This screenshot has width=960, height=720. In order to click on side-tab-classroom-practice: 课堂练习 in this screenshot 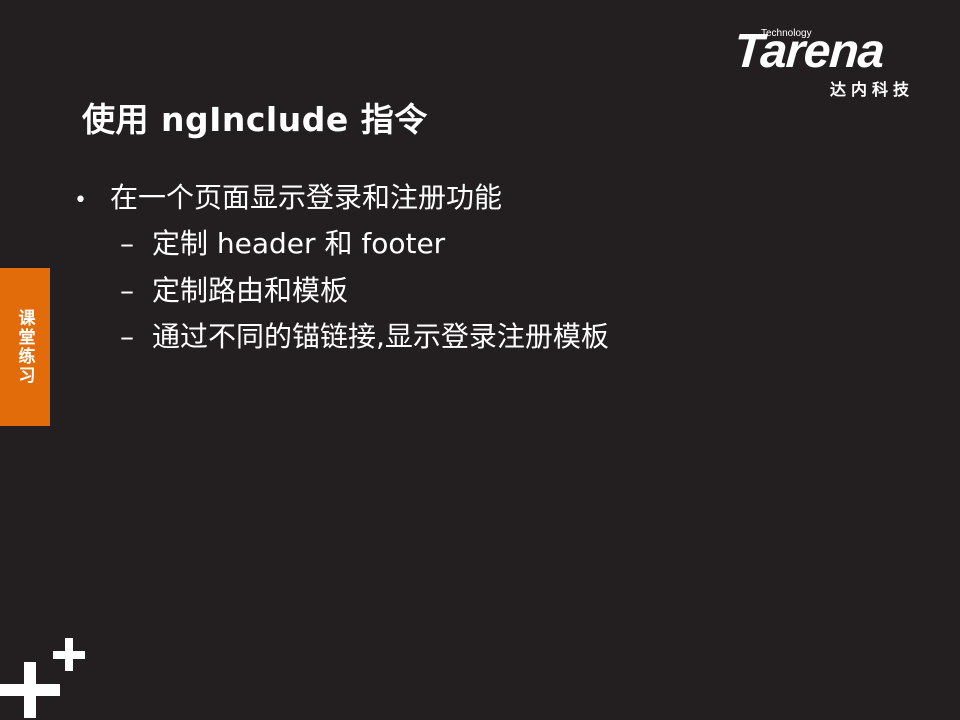, I will do `click(25, 347)`.